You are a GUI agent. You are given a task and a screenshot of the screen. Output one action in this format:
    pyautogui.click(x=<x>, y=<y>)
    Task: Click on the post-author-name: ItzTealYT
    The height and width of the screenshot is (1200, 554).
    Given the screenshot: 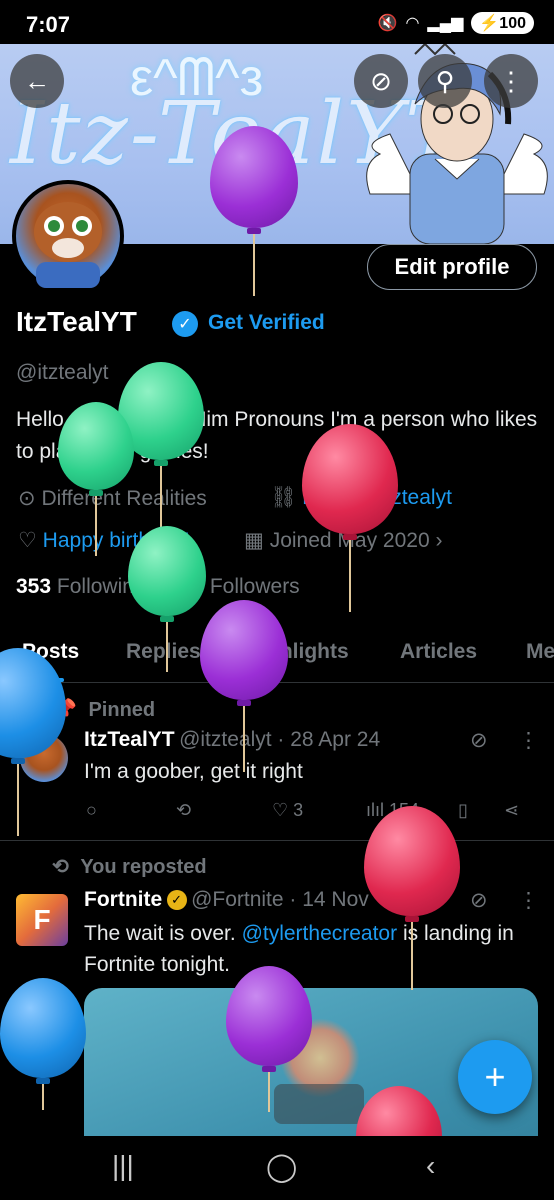 What is the action you would take?
    pyautogui.click(x=129, y=739)
    